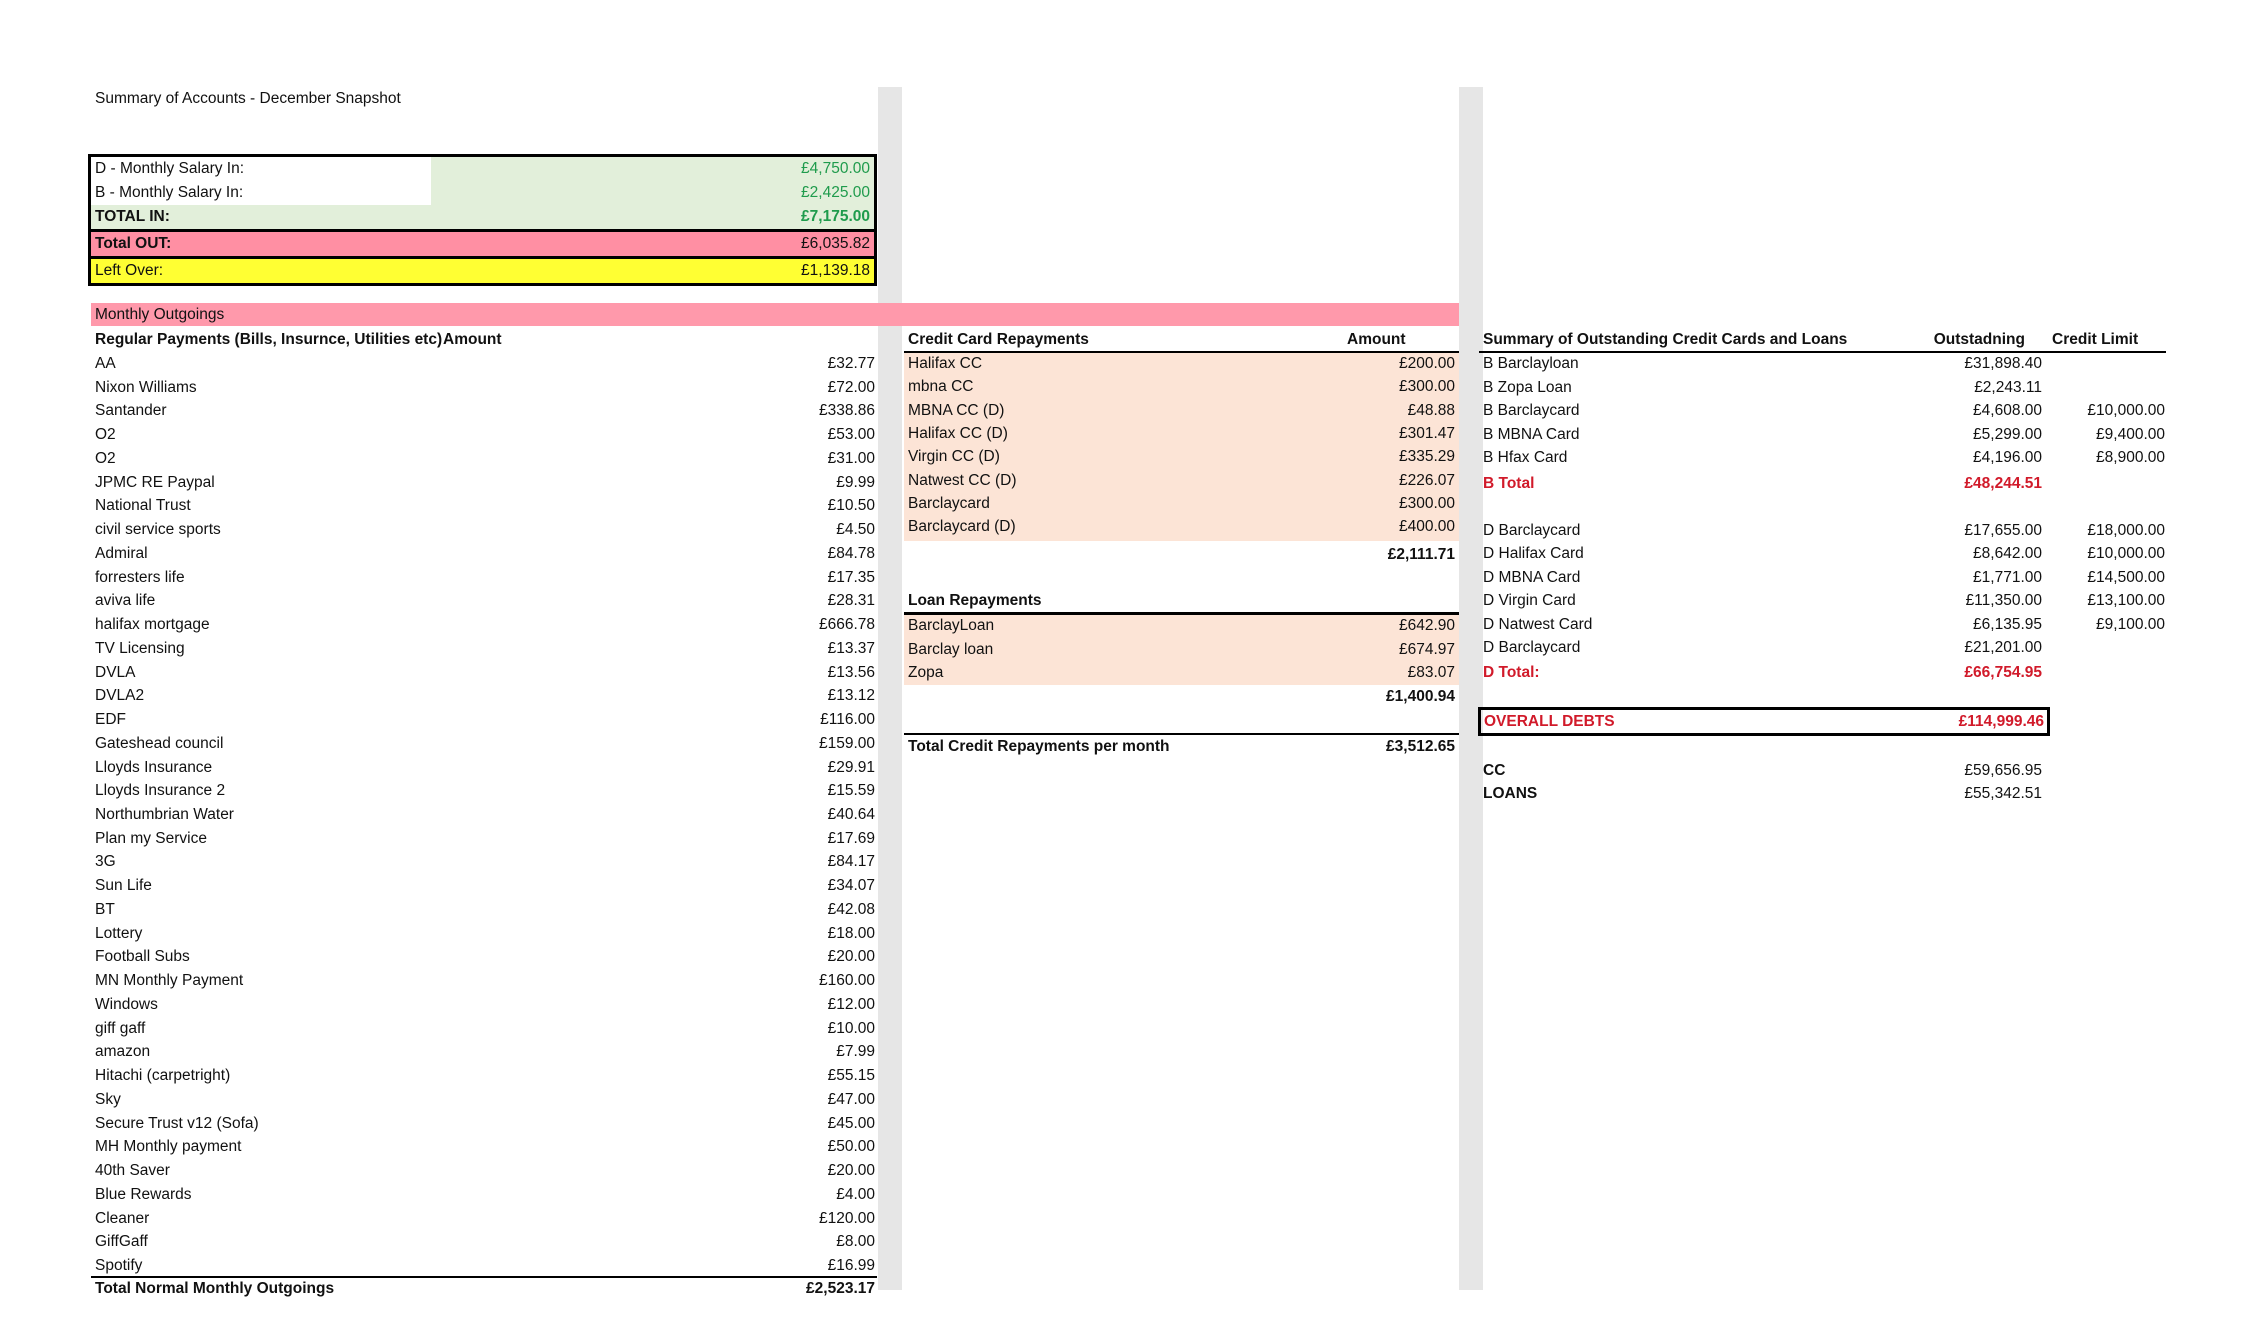 The image size is (2248, 1340). I want to click on d-debt-outstanding: £11,350.00, so click(2003, 600).